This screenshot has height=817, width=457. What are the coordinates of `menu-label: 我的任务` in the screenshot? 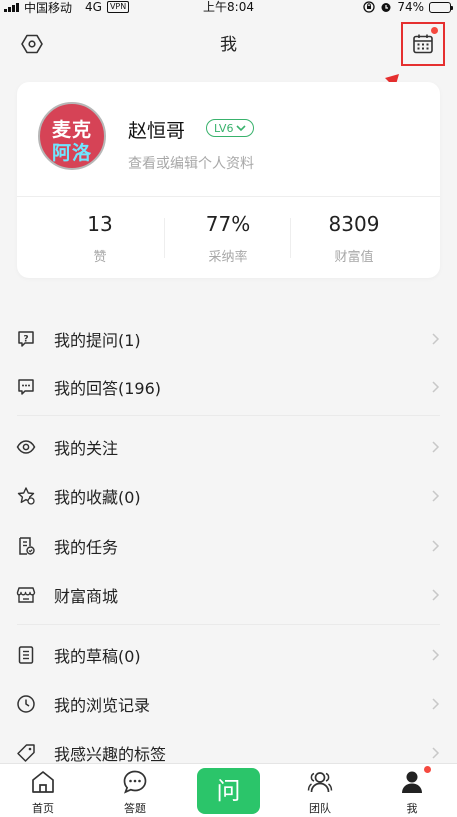 It's located at (86, 547).